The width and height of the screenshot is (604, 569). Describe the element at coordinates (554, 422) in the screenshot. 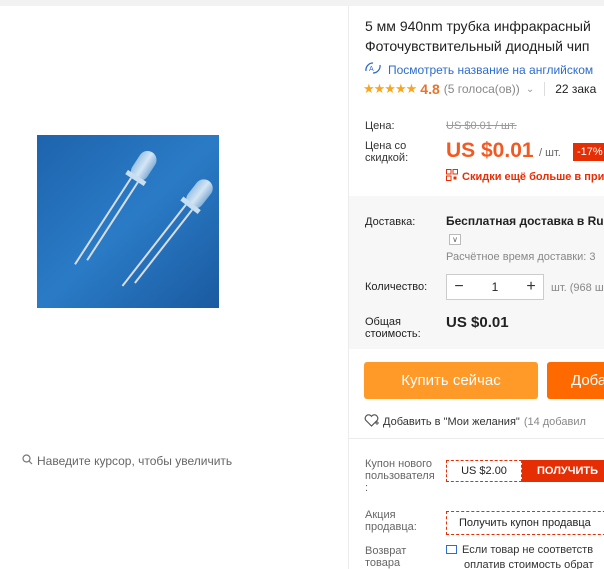

I see `wishlist-count: (14 добавил` at that location.